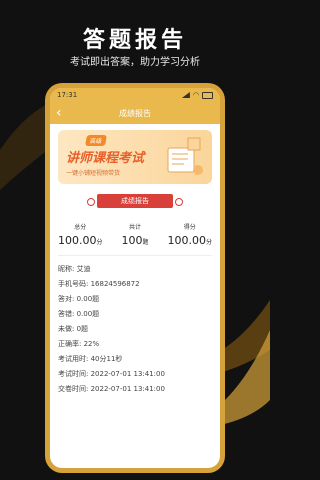  I want to click on stat-question-count: 共计 100题, so click(134, 234).